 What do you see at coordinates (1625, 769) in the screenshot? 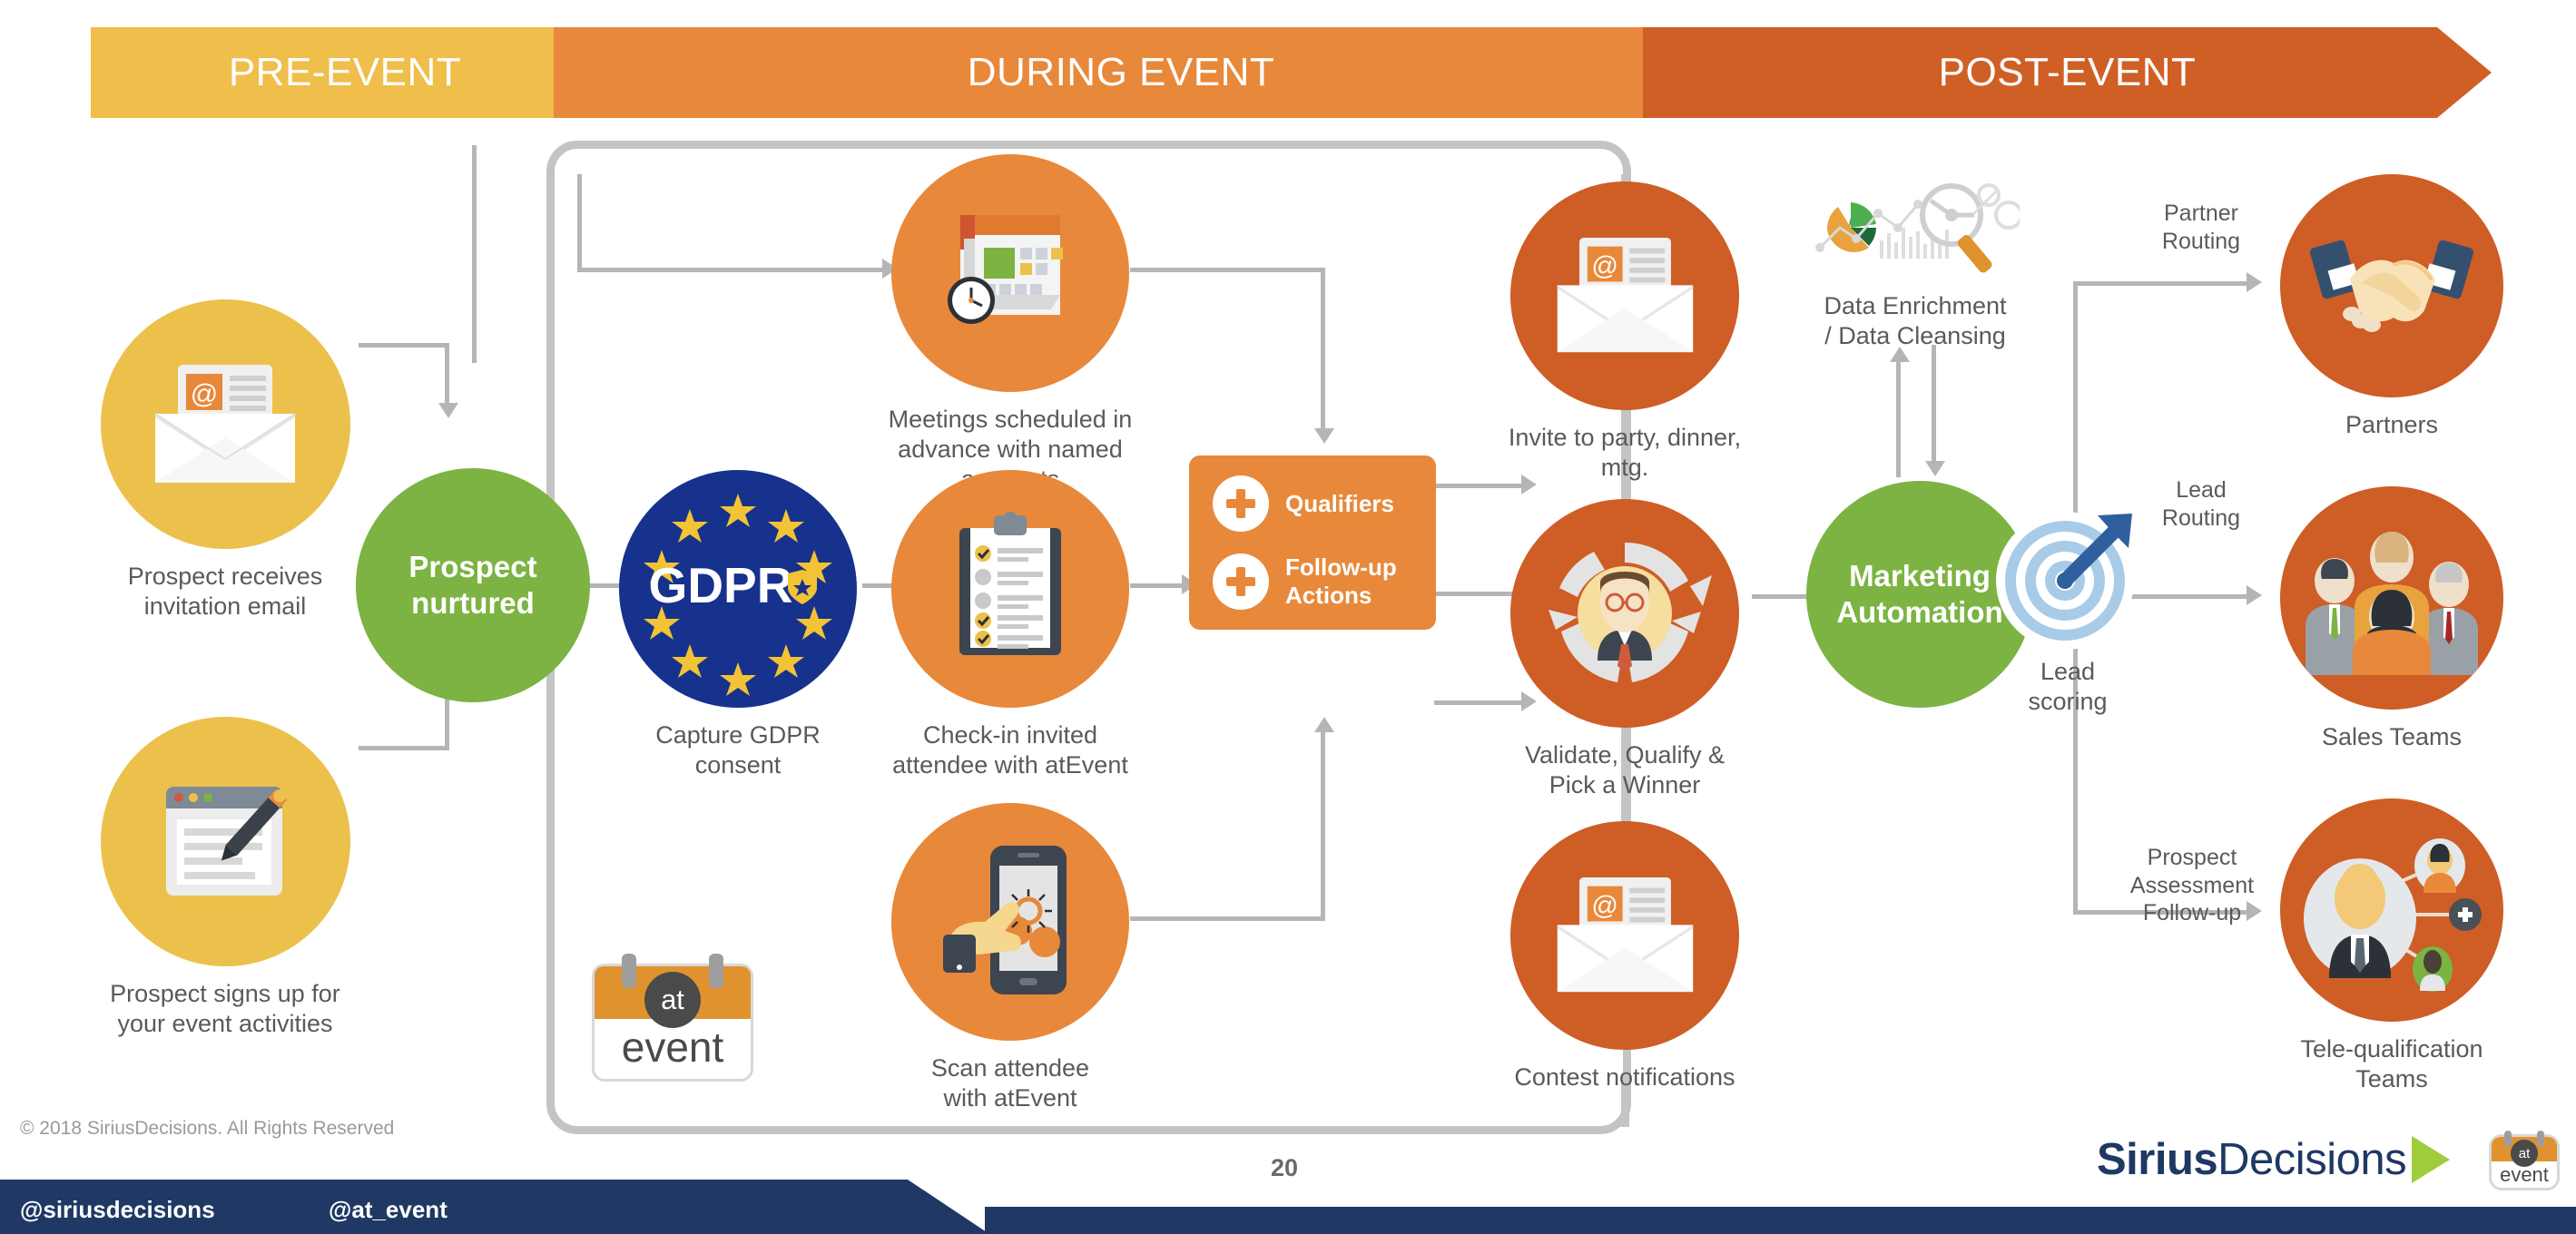
I see `node-label: Validate, Qualify & Pick a Winner` at bounding box center [1625, 769].